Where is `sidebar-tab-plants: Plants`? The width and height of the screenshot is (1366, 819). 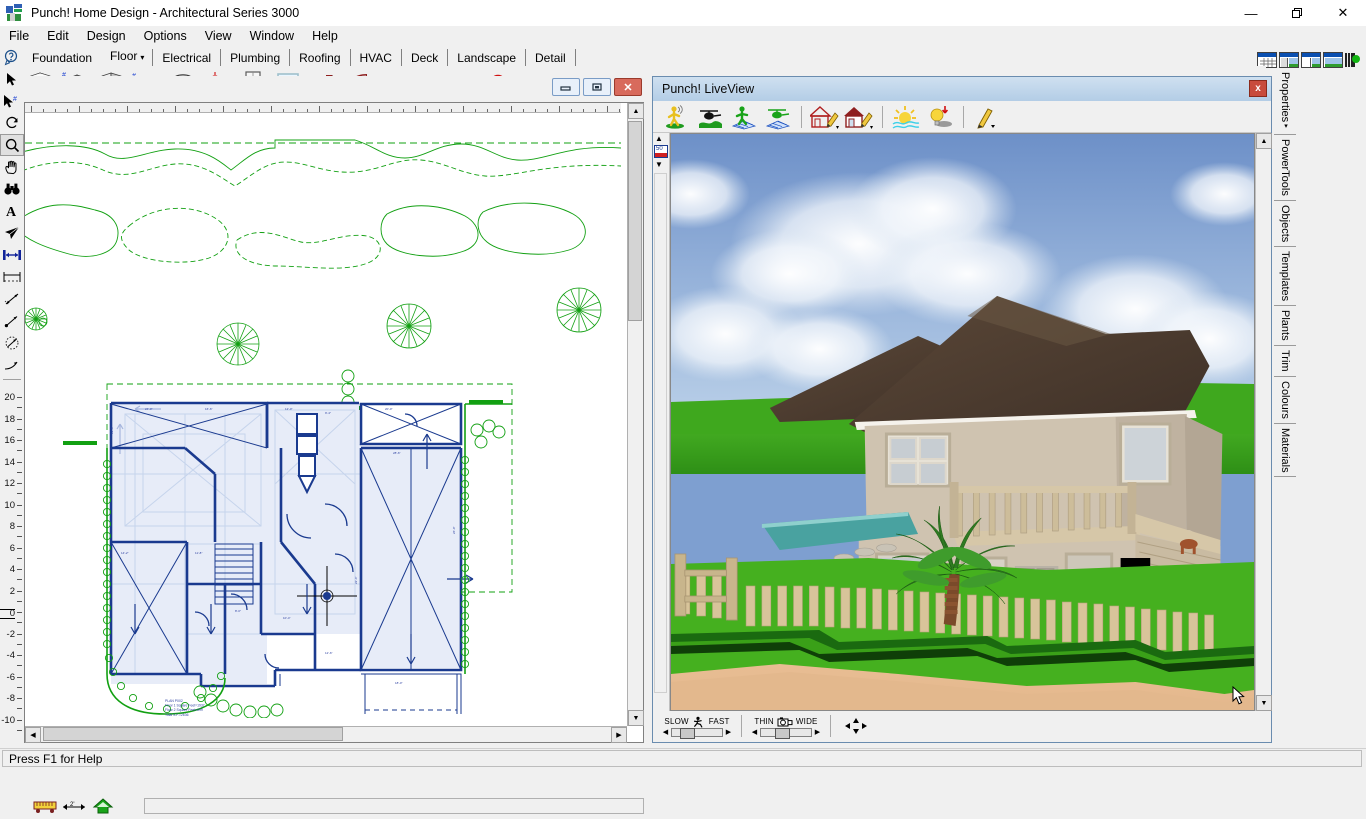
sidebar-tab-plants: Plants is located at coordinates (1285, 326).